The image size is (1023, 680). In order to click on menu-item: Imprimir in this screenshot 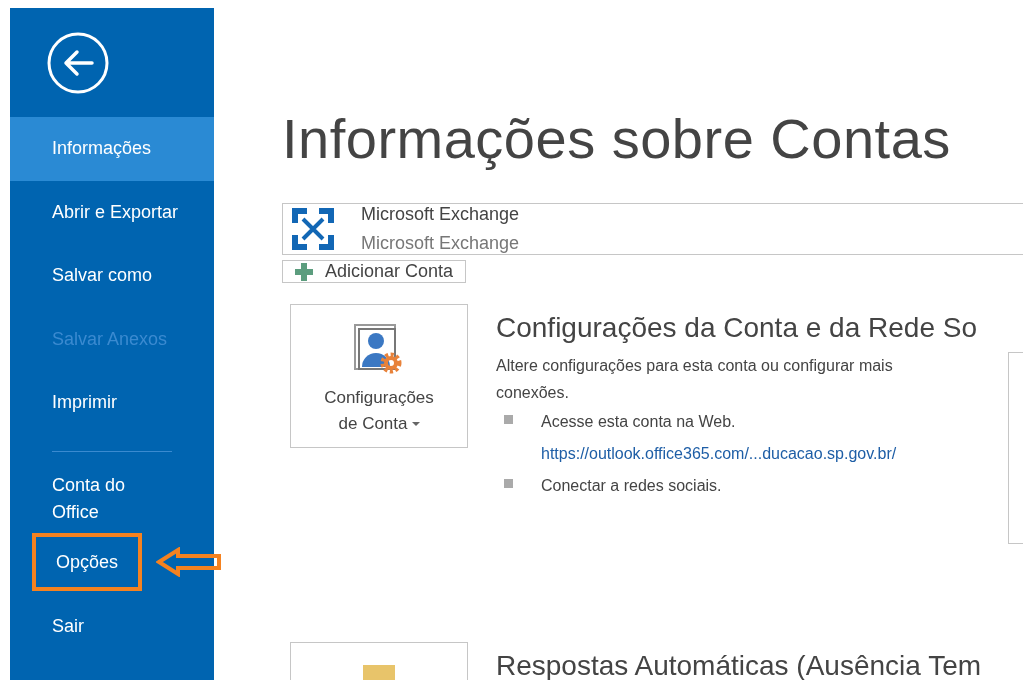, I will do `click(112, 403)`.